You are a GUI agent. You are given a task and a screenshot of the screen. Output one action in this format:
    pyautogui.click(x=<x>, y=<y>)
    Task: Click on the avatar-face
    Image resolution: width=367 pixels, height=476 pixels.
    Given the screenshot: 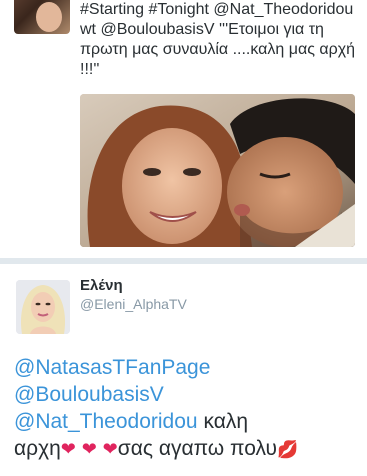 What is the action you would take?
    pyautogui.click(x=49, y=17)
    